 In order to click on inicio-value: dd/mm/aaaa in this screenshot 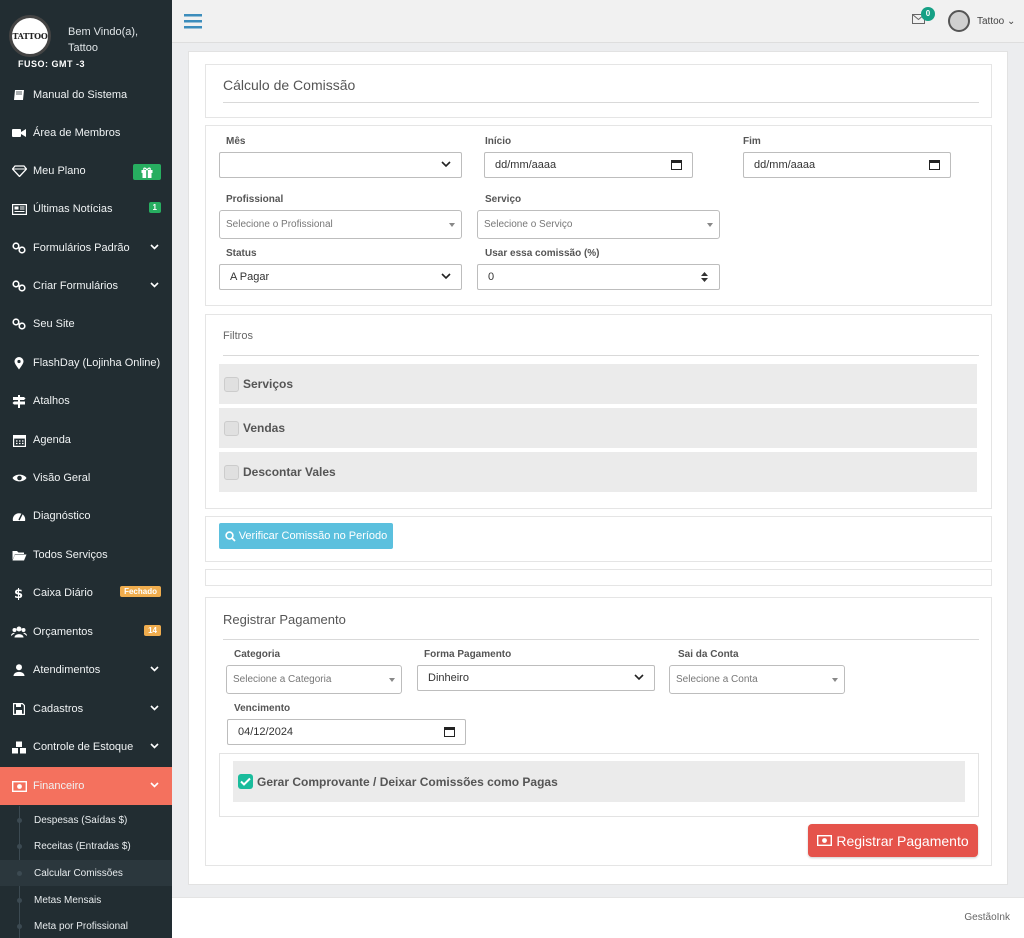, I will do `click(526, 165)`.